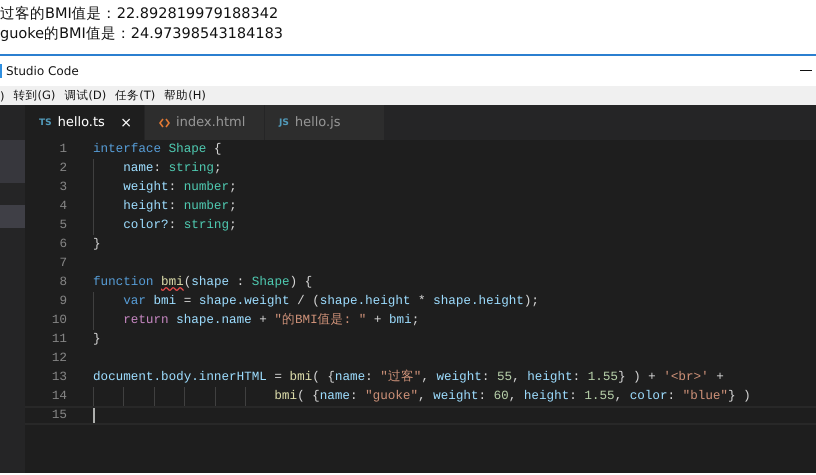  What do you see at coordinates (58, 415) in the screenshot?
I see `line-number: 15` at bounding box center [58, 415].